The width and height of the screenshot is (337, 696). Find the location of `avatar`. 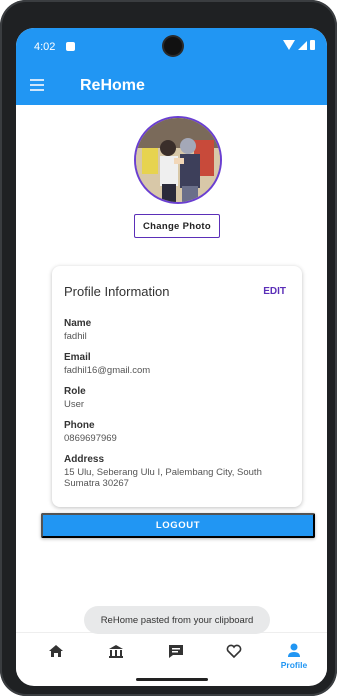

avatar is located at coordinates (178, 160).